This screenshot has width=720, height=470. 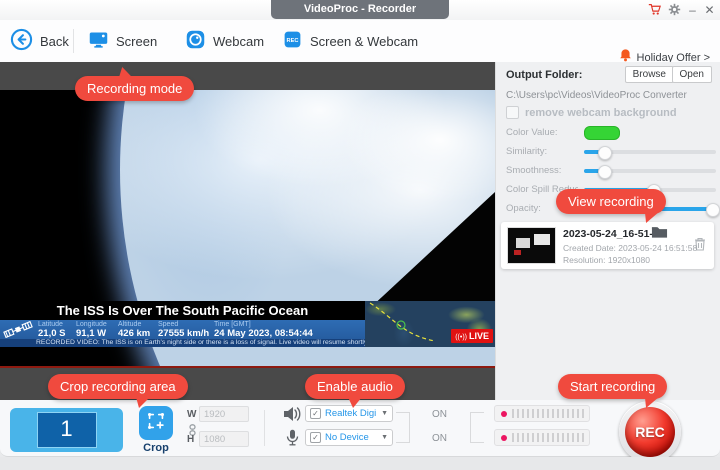 What do you see at coordinates (118, 391) in the screenshot?
I see `callout-crop-area: Crop recording area` at bounding box center [118, 391].